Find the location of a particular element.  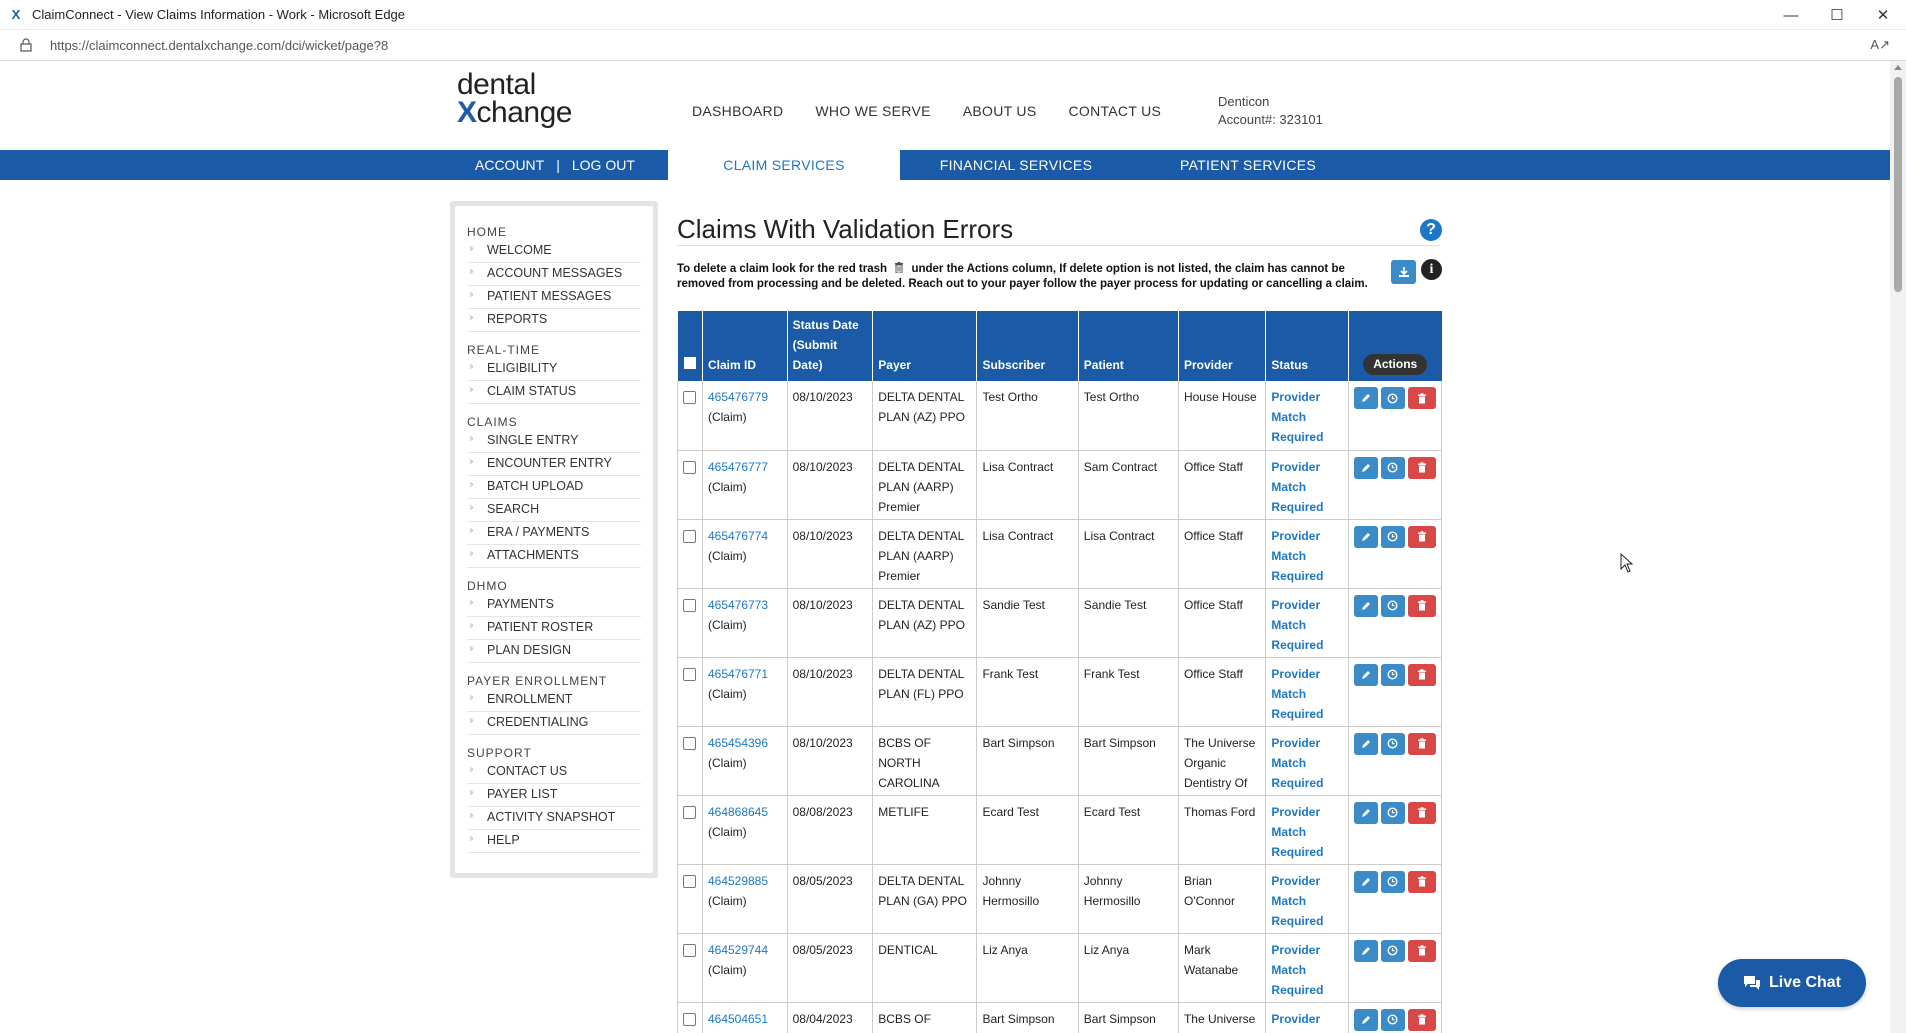

sidebar-item-activity-snapshot: ›› ACTIVITY SNAPSHOT is located at coordinates (554, 818).